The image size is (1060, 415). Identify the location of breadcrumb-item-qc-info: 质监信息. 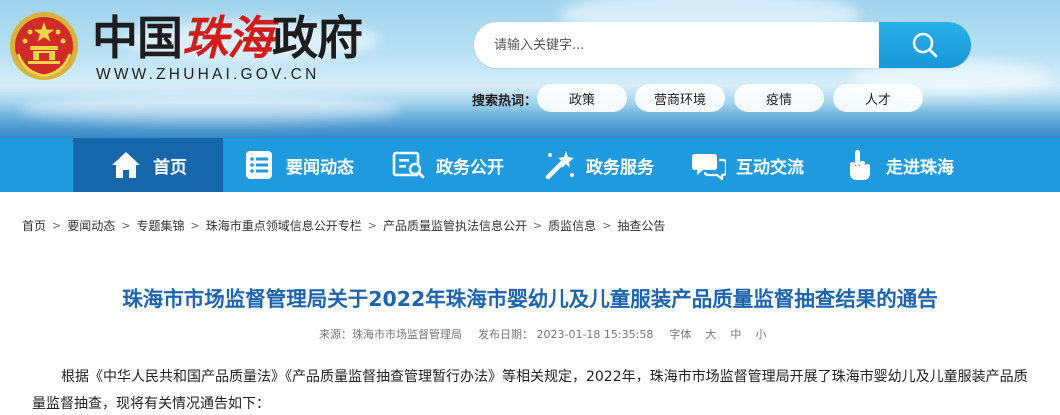
(572, 225).